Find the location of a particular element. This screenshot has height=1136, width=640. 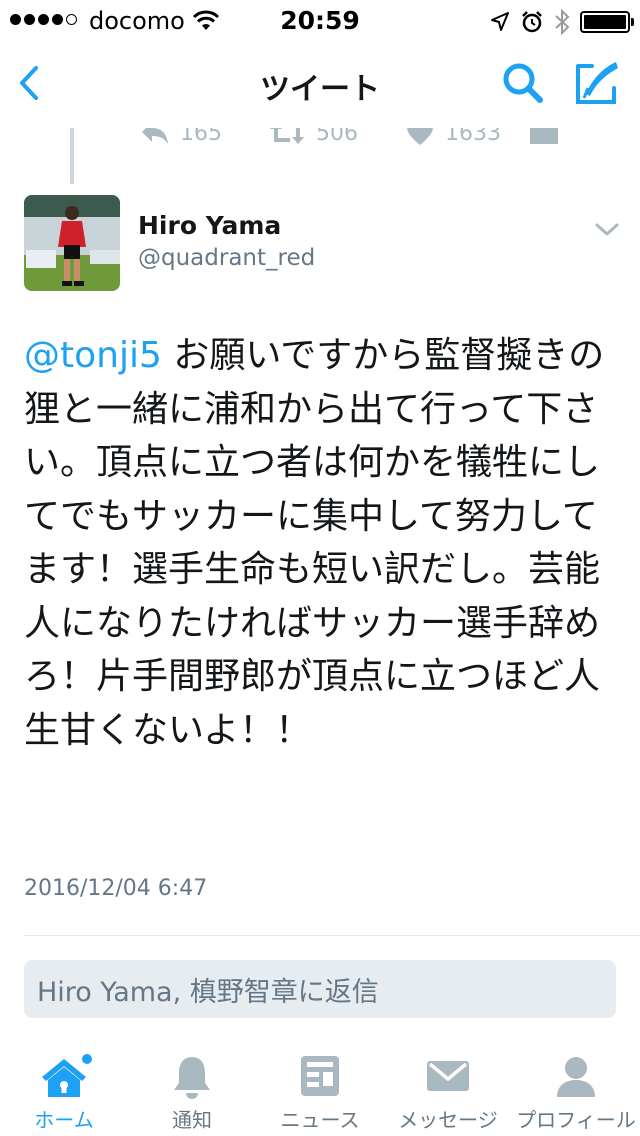

status-bar: docomo 20:59 is located at coordinates (320, 20).